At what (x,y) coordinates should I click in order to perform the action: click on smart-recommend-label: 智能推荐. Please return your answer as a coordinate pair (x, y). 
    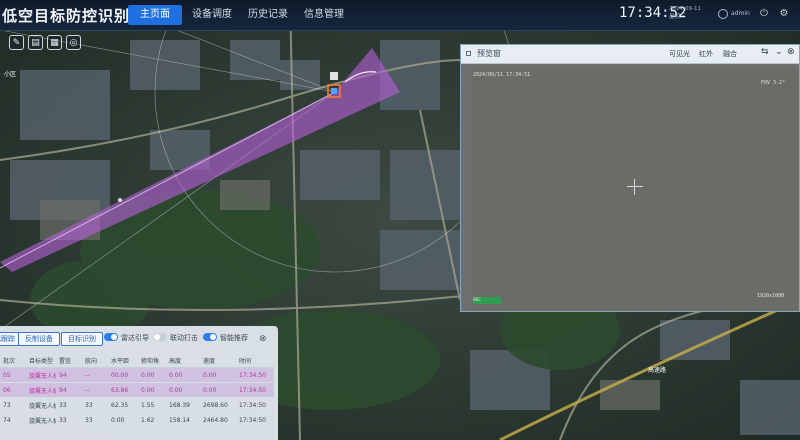
    Looking at the image, I should click on (234, 338).